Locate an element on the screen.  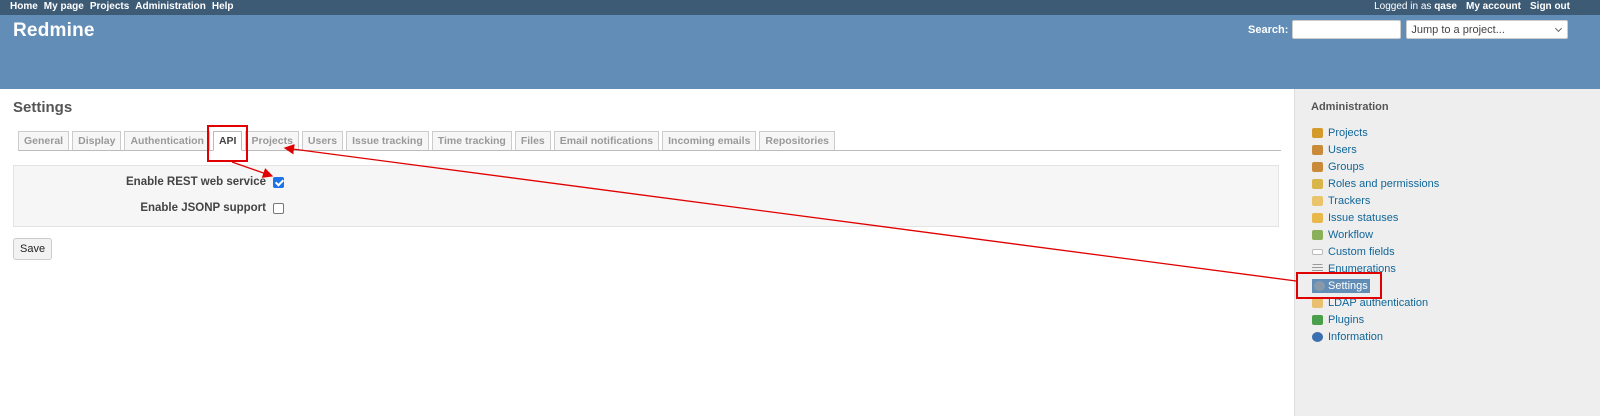
rest-setting-row: Enable REST web service is located at coordinates (149, 182).